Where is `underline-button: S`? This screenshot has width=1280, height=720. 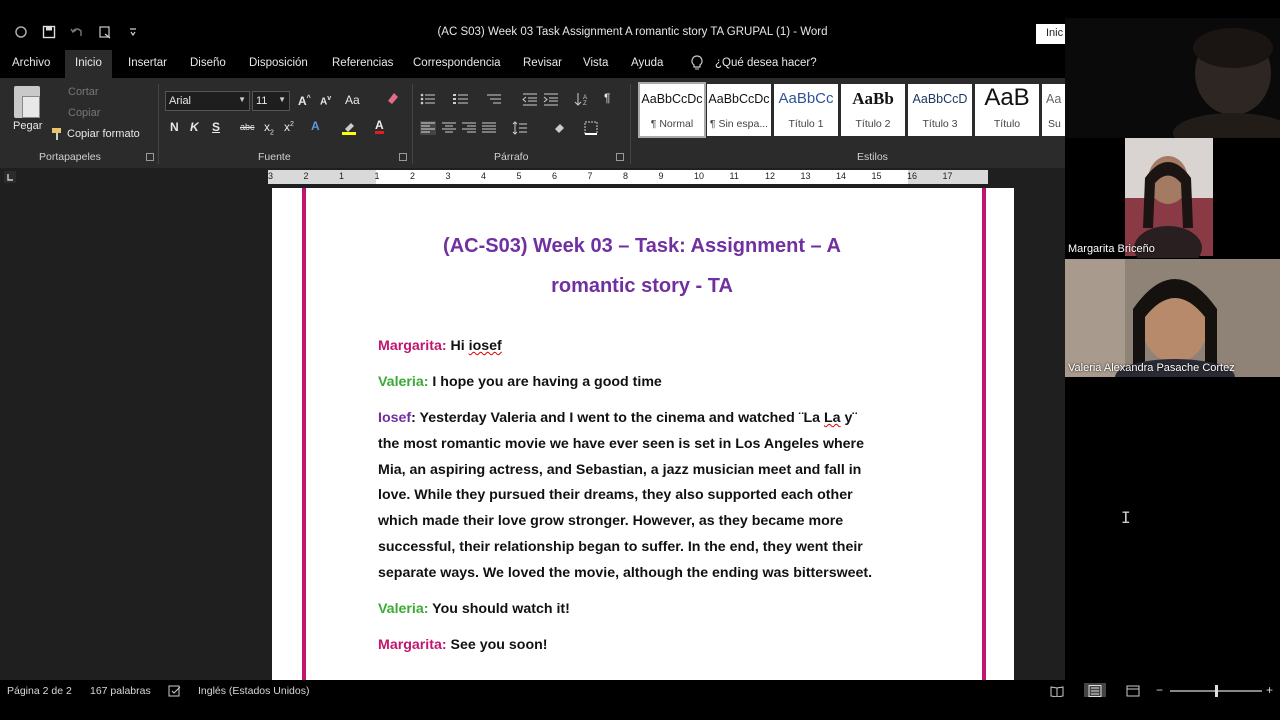
underline-button: S is located at coordinates (216, 127).